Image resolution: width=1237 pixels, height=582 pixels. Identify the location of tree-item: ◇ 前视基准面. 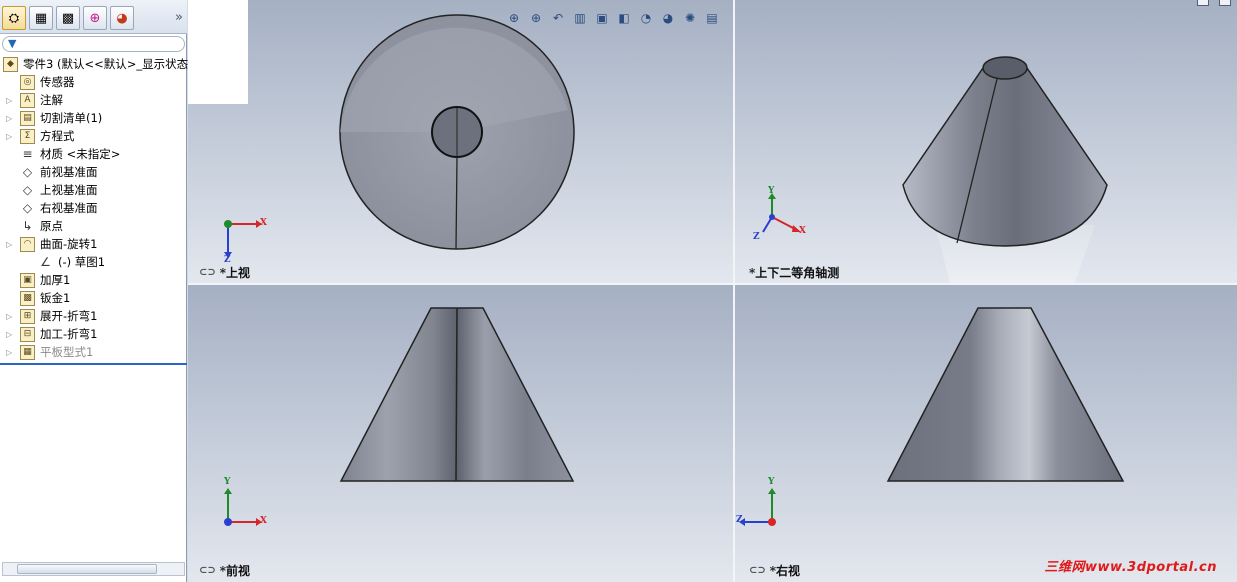
(93, 172).